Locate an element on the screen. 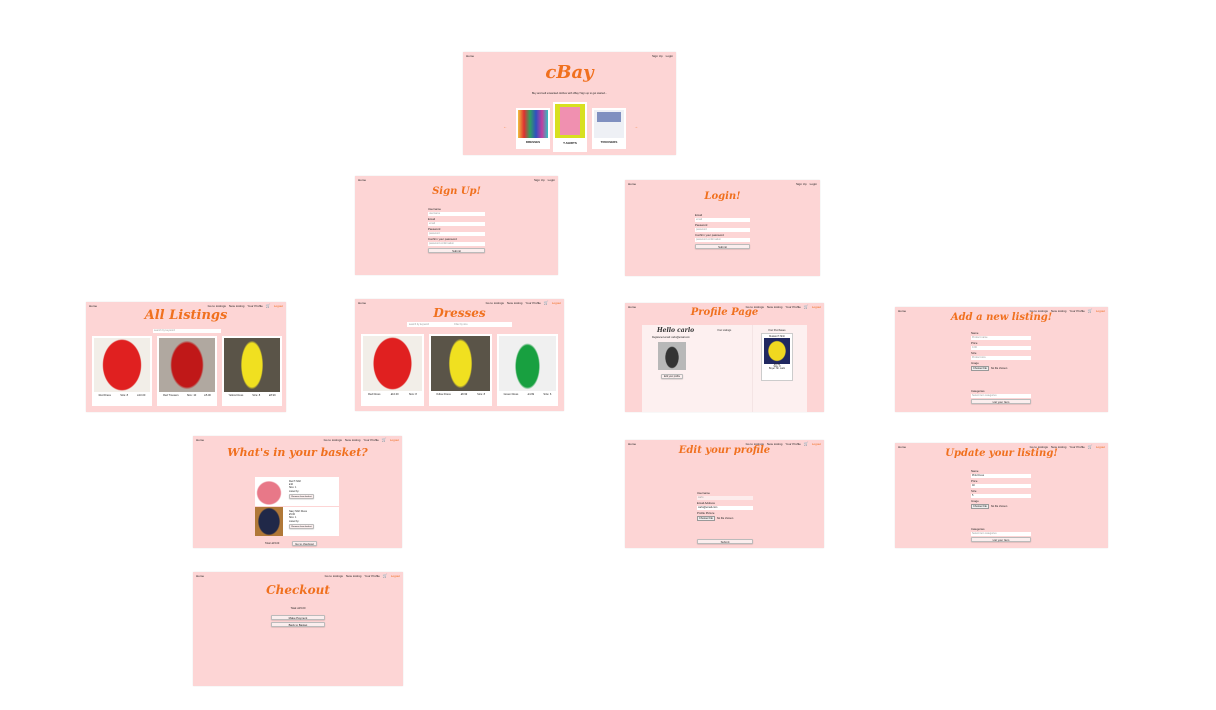 The image size is (1216, 710). item-price: £8.99 is located at coordinates (464, 394).